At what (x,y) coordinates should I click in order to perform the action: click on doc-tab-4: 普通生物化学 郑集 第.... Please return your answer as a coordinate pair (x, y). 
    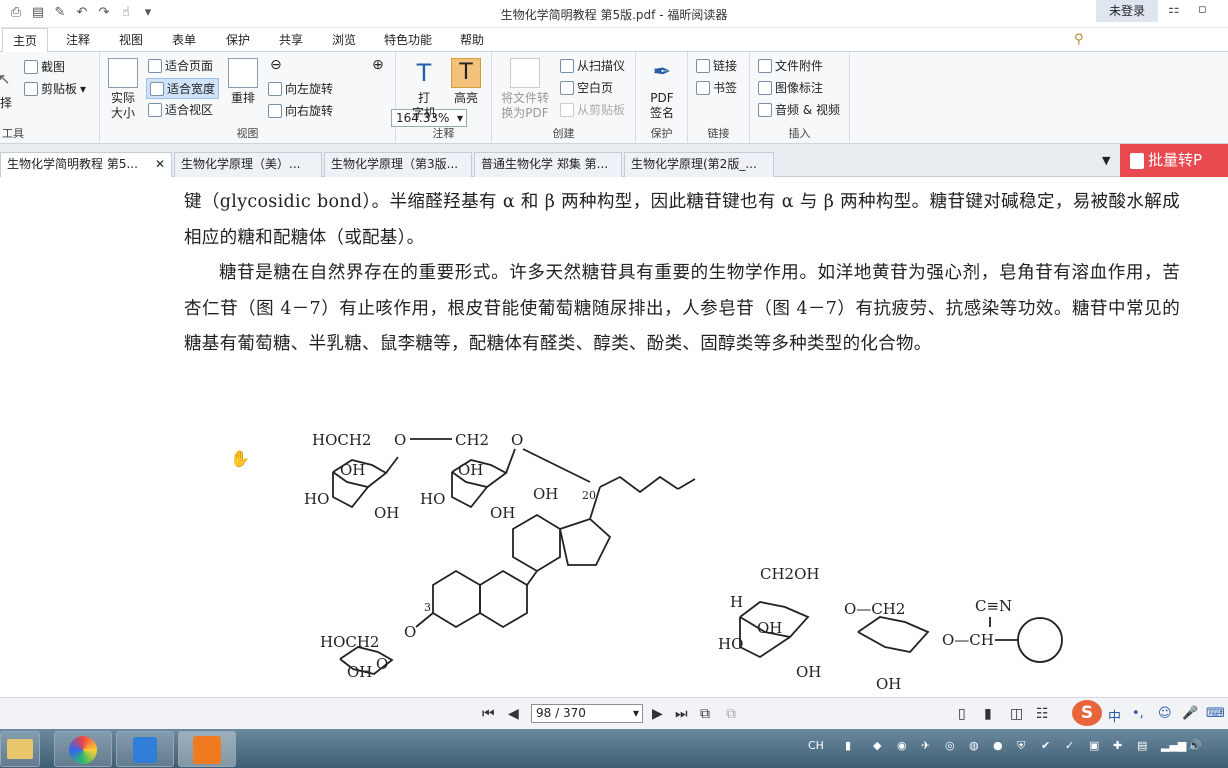
    Looking at the image, I should click on (548, 164).